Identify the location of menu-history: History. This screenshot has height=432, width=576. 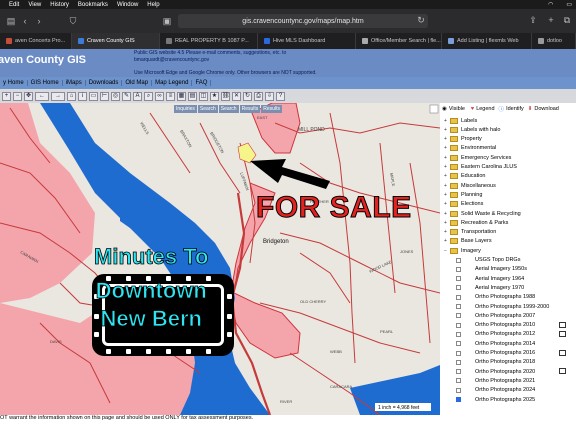
(59, 5).